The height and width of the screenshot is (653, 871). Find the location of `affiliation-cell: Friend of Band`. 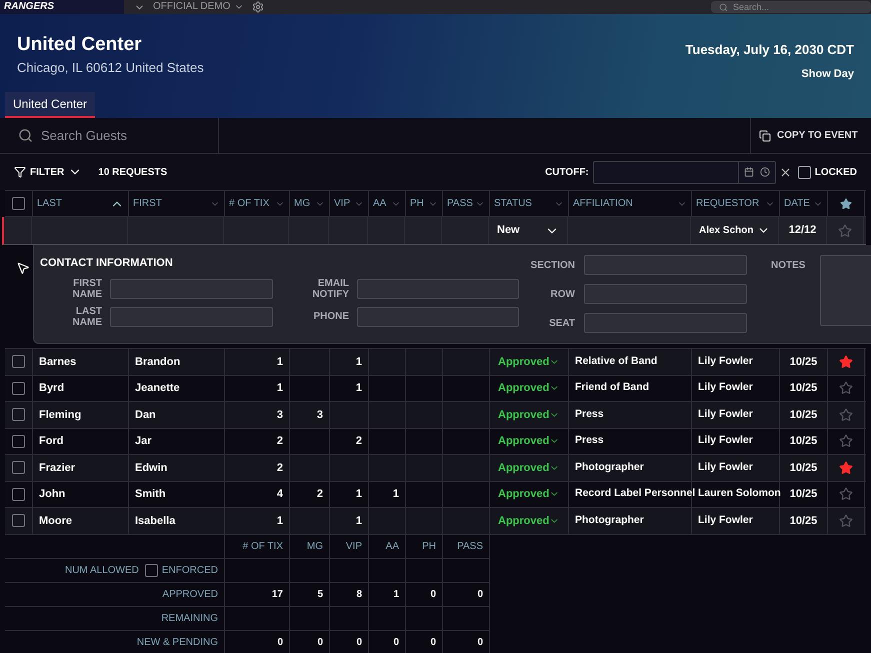

affiliation-cell: Friend of Band is located at coordinates (630, 388).